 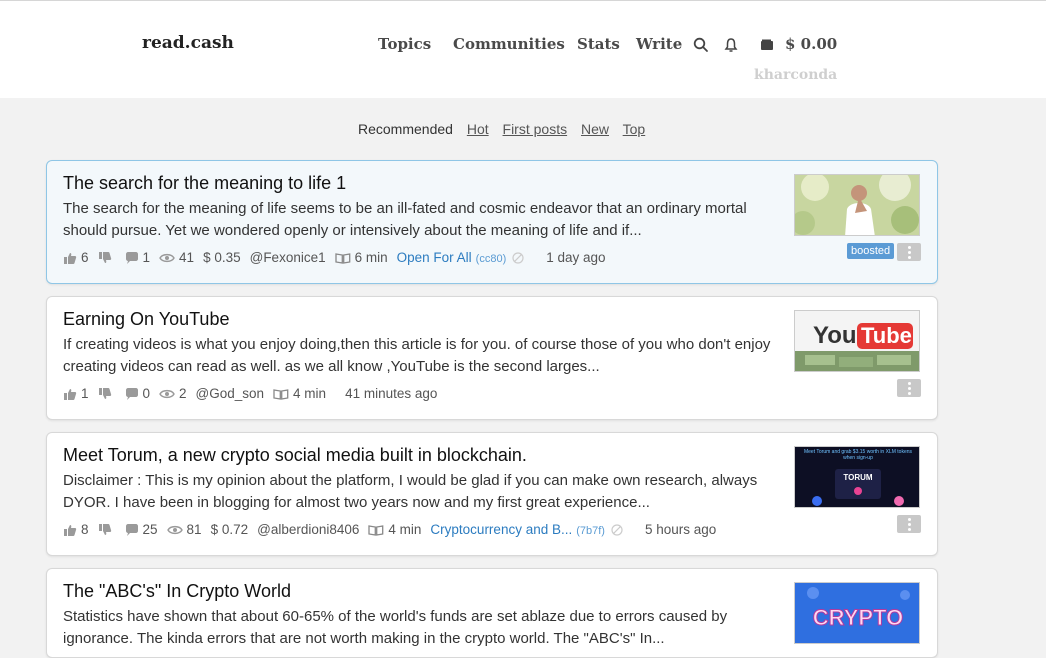 I want to click on view-count: 41, so click(x=187, y=257).